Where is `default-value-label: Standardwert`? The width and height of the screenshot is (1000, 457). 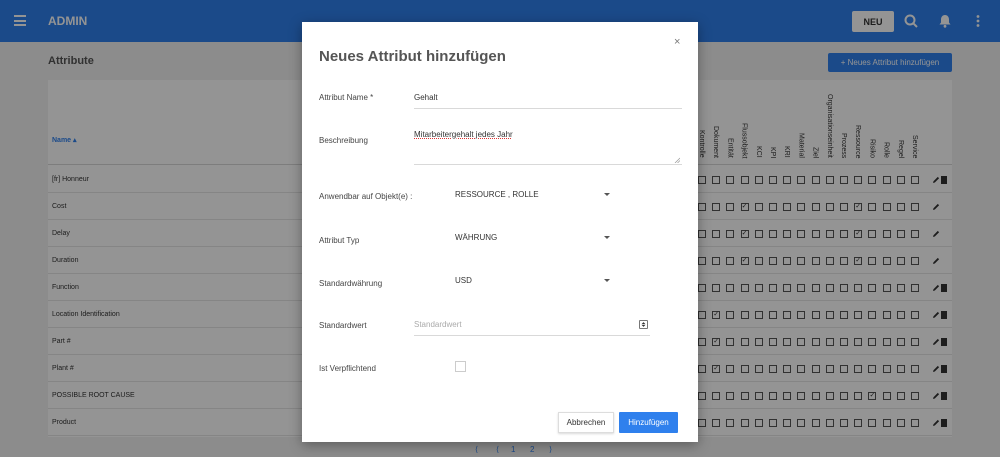
default-value-label: Standardwert is located at coordinates (343, 325).